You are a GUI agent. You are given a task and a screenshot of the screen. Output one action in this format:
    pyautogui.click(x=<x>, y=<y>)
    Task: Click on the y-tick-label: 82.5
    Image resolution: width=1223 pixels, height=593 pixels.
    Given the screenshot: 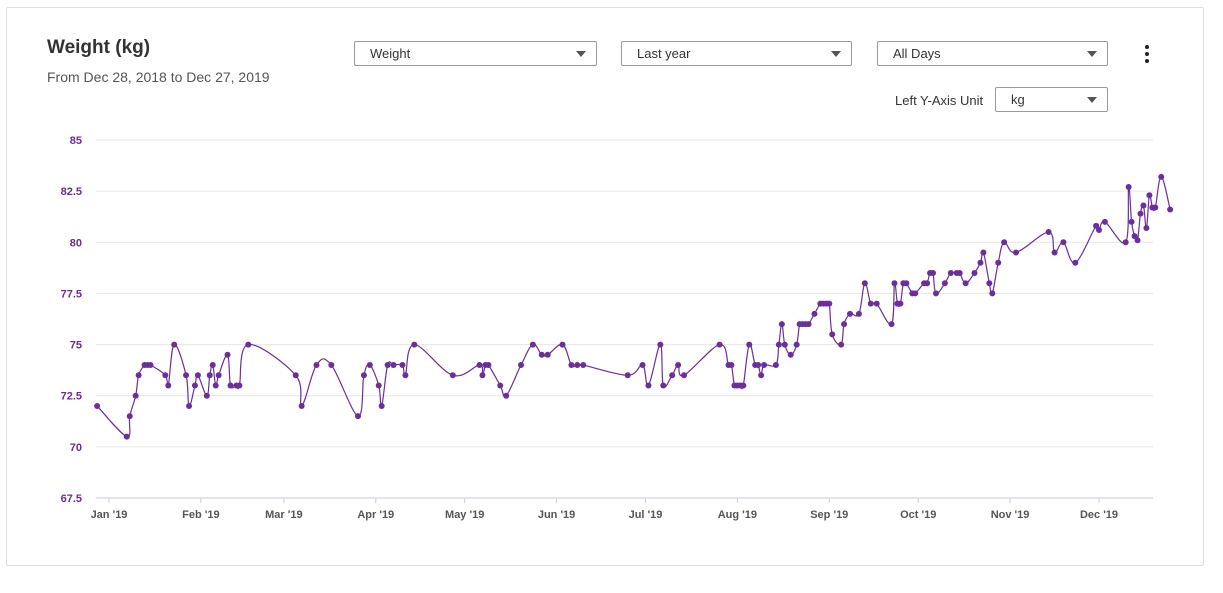 What is the action you would take?
    pyautogui.click(x=71, y=192)
    